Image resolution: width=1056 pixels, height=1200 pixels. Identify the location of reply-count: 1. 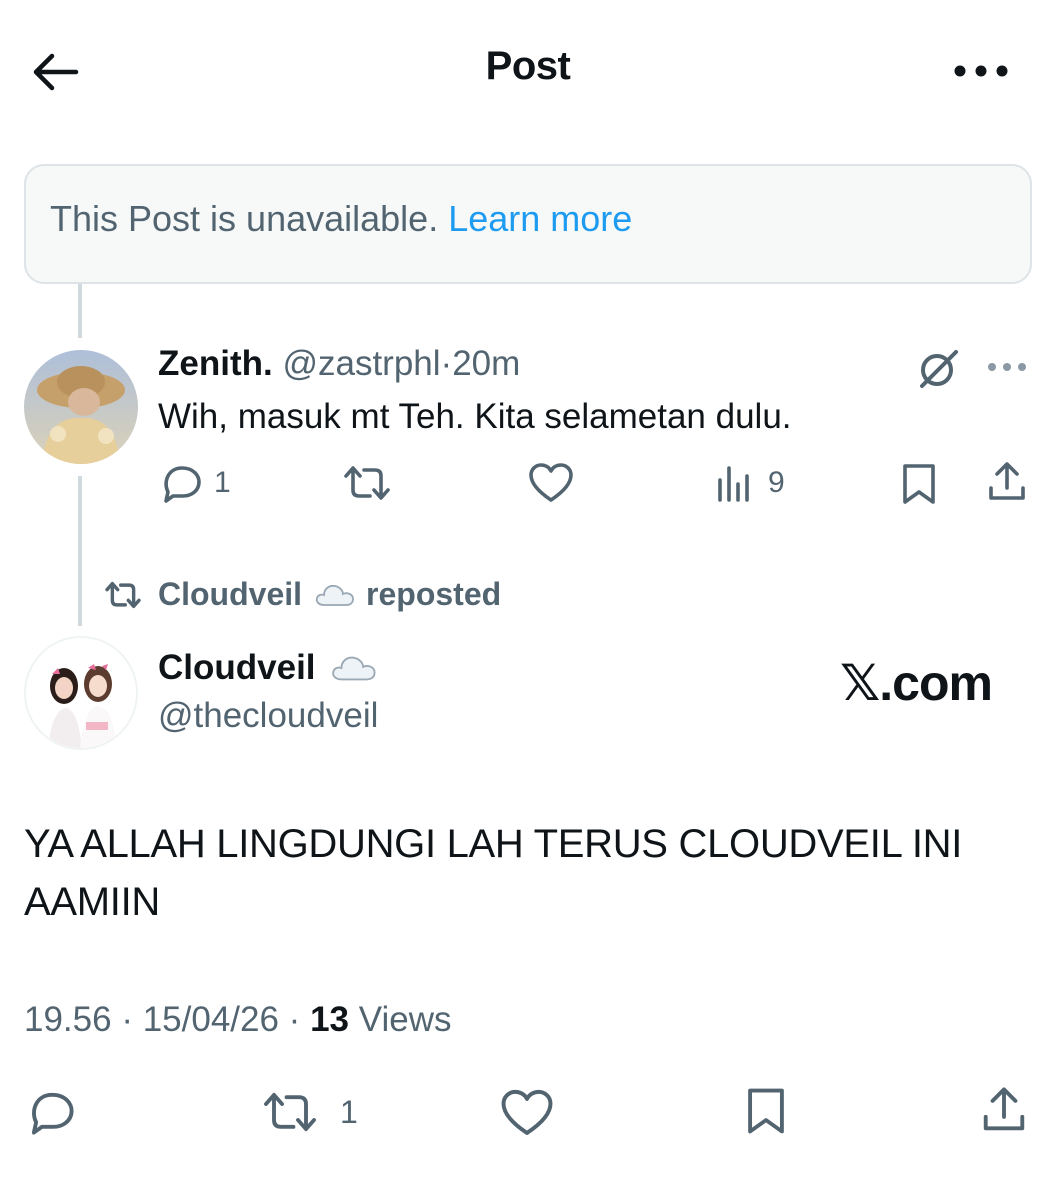
(222, 482).